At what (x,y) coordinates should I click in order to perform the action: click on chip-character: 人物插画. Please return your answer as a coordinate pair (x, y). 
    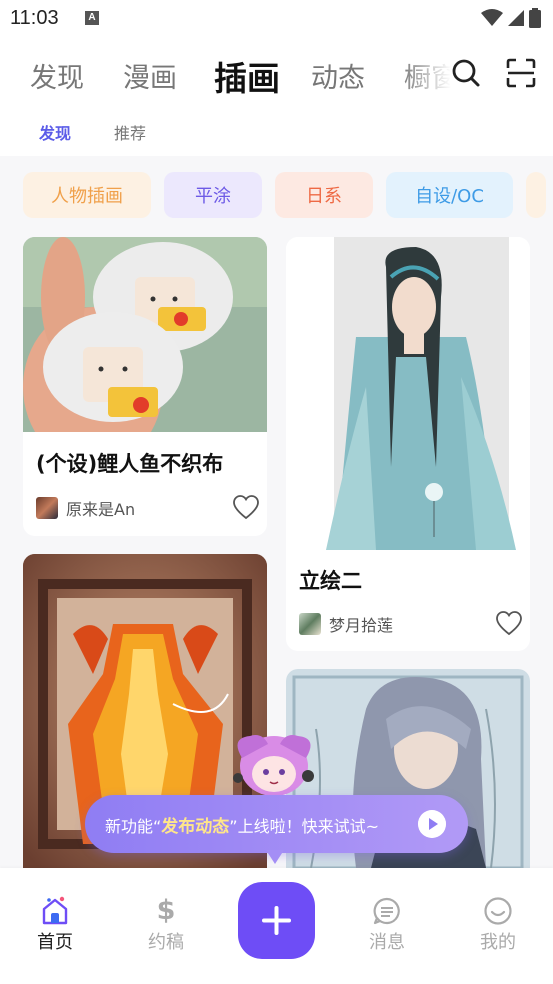
    Looking at the image, I should click on (87, 195).